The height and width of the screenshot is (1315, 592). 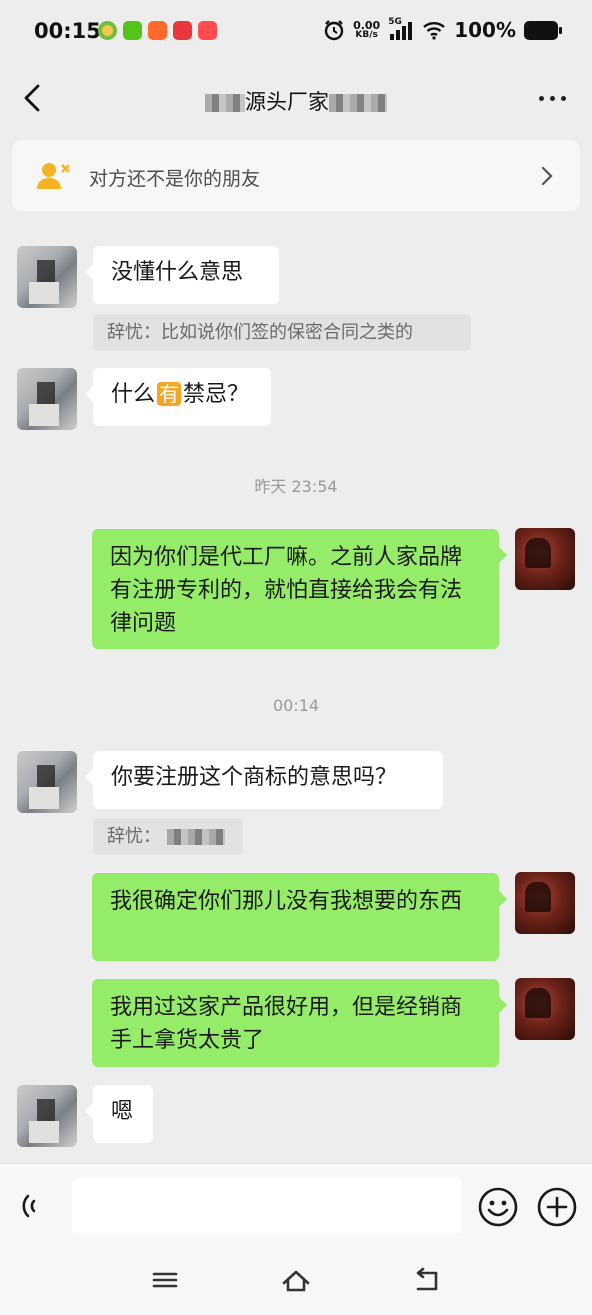 I want to click on system-nav-bar, so click(x=296, y=1280).